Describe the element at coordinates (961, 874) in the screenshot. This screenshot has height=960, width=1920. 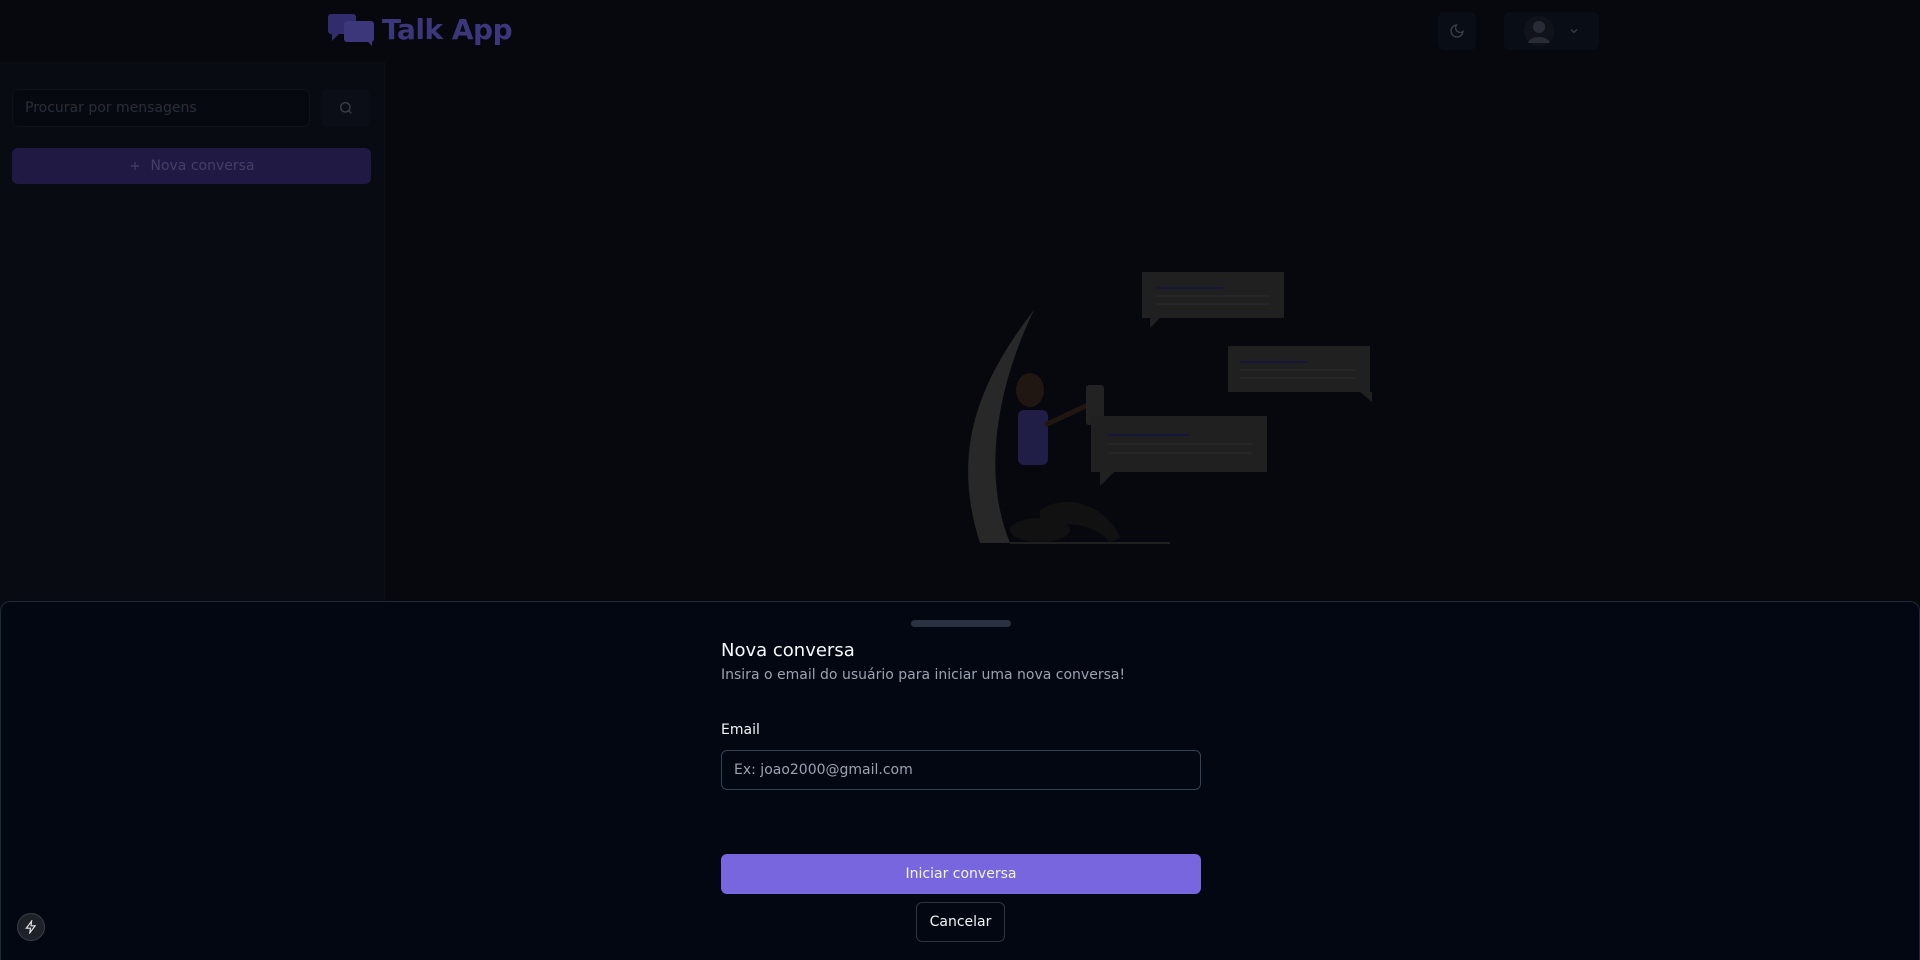
I see `start-chat-button: Iniciar conversa` at that location.